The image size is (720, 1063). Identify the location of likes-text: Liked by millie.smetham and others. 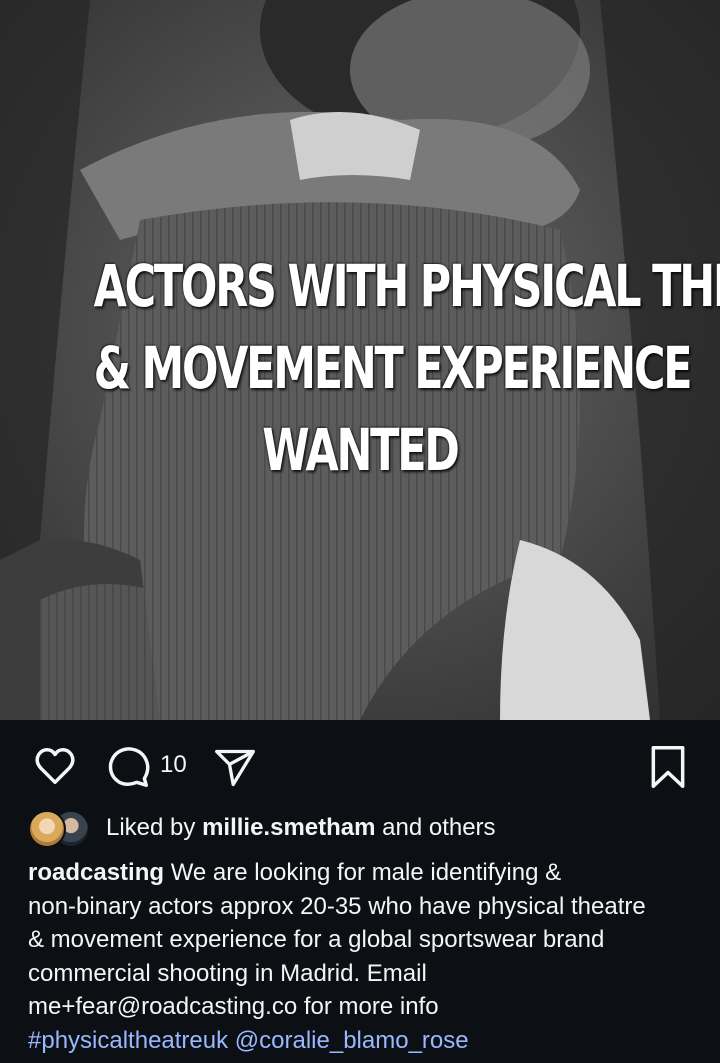
(301, 828).